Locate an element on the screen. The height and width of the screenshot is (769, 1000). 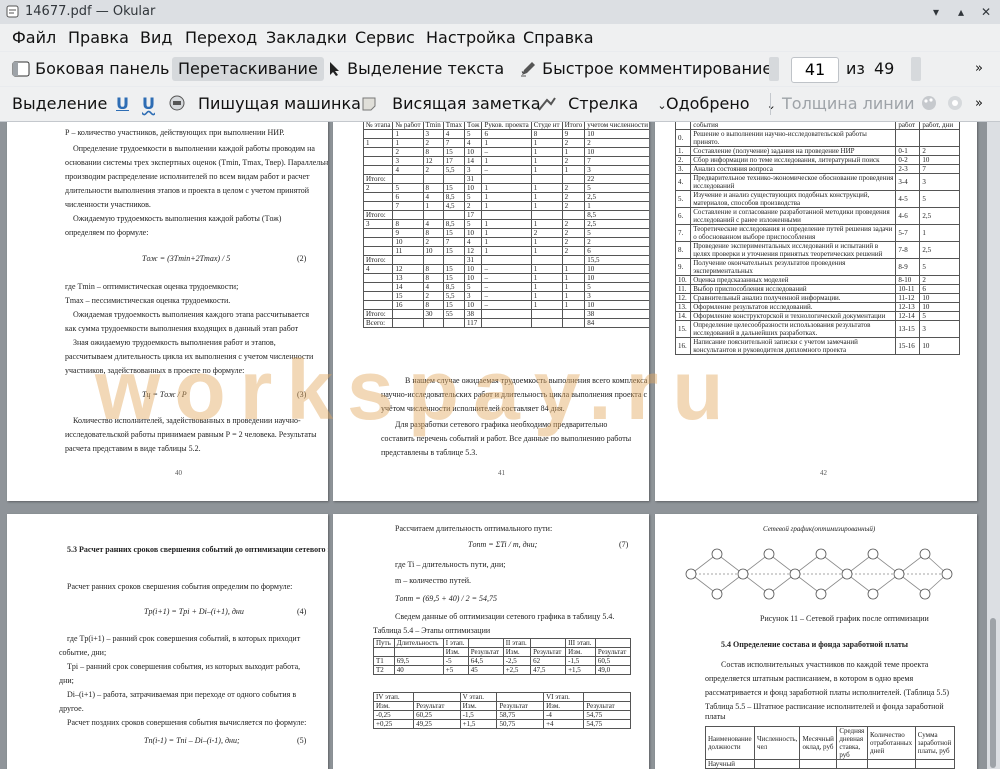
table-cell: 12 is located at coordinates (408, 269).